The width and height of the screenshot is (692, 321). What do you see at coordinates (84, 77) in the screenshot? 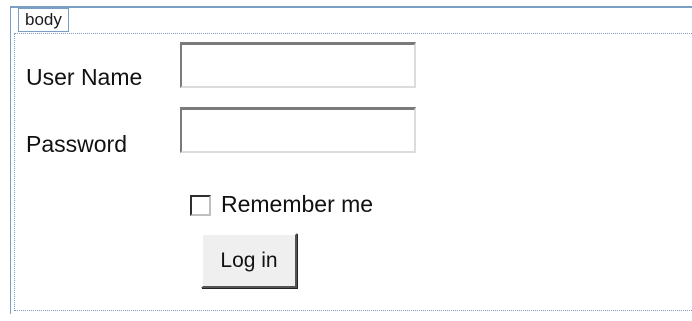
I see `username-label: User Name` at bounding box center [84, 77].